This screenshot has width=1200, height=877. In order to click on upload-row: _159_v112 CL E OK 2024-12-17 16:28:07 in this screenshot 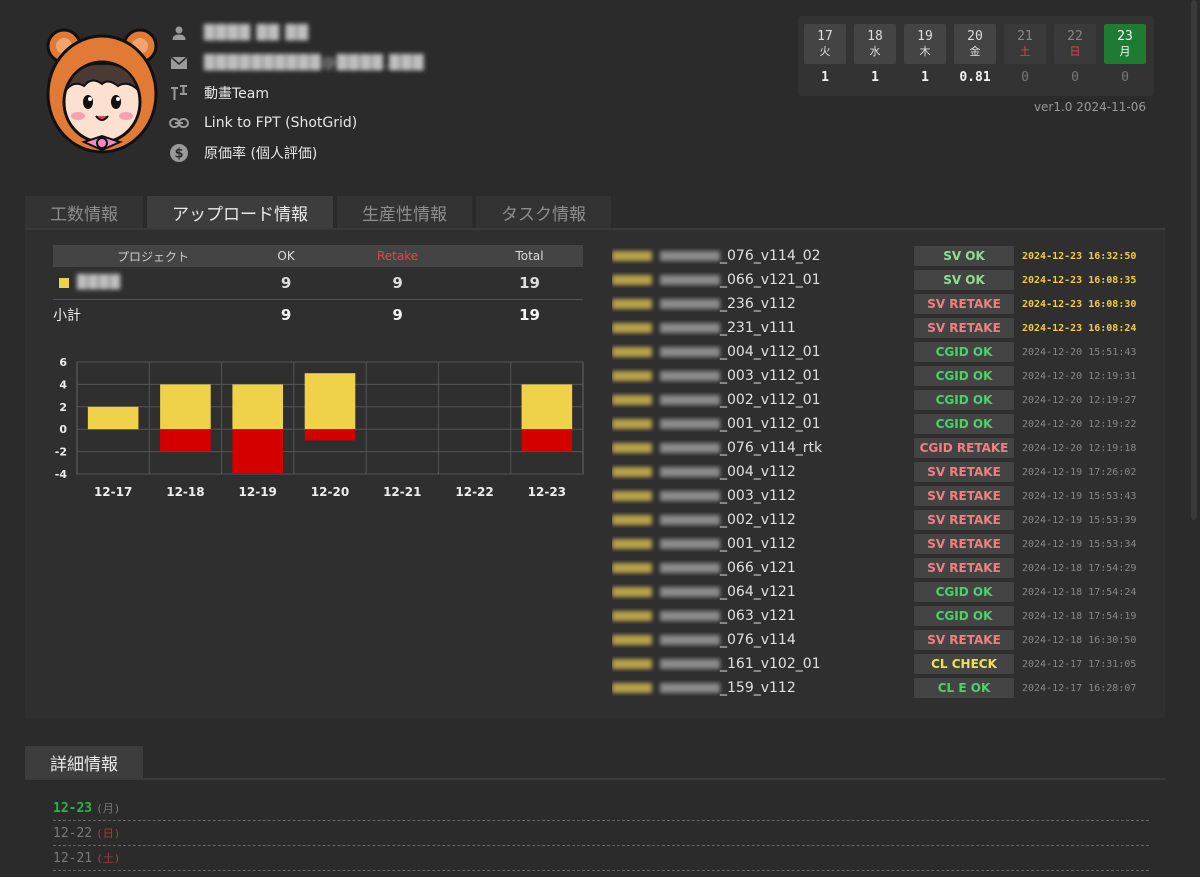, I will do `click(882, 688)`.